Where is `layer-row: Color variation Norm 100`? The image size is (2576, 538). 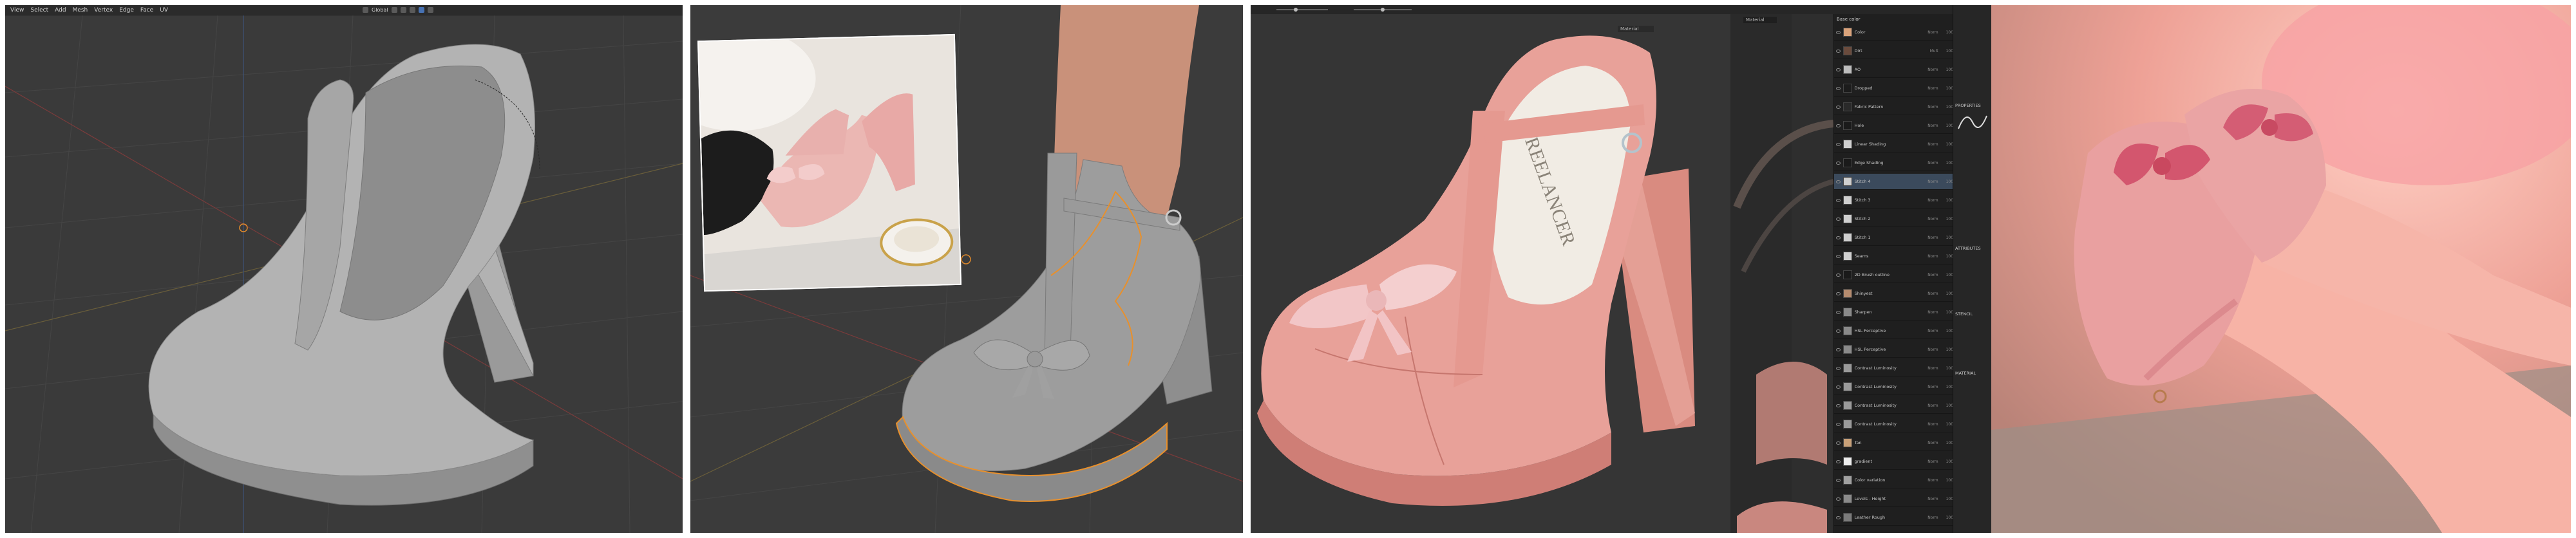 layer-row: Color variation Norm 100 is located at coordinates (1894, 480).